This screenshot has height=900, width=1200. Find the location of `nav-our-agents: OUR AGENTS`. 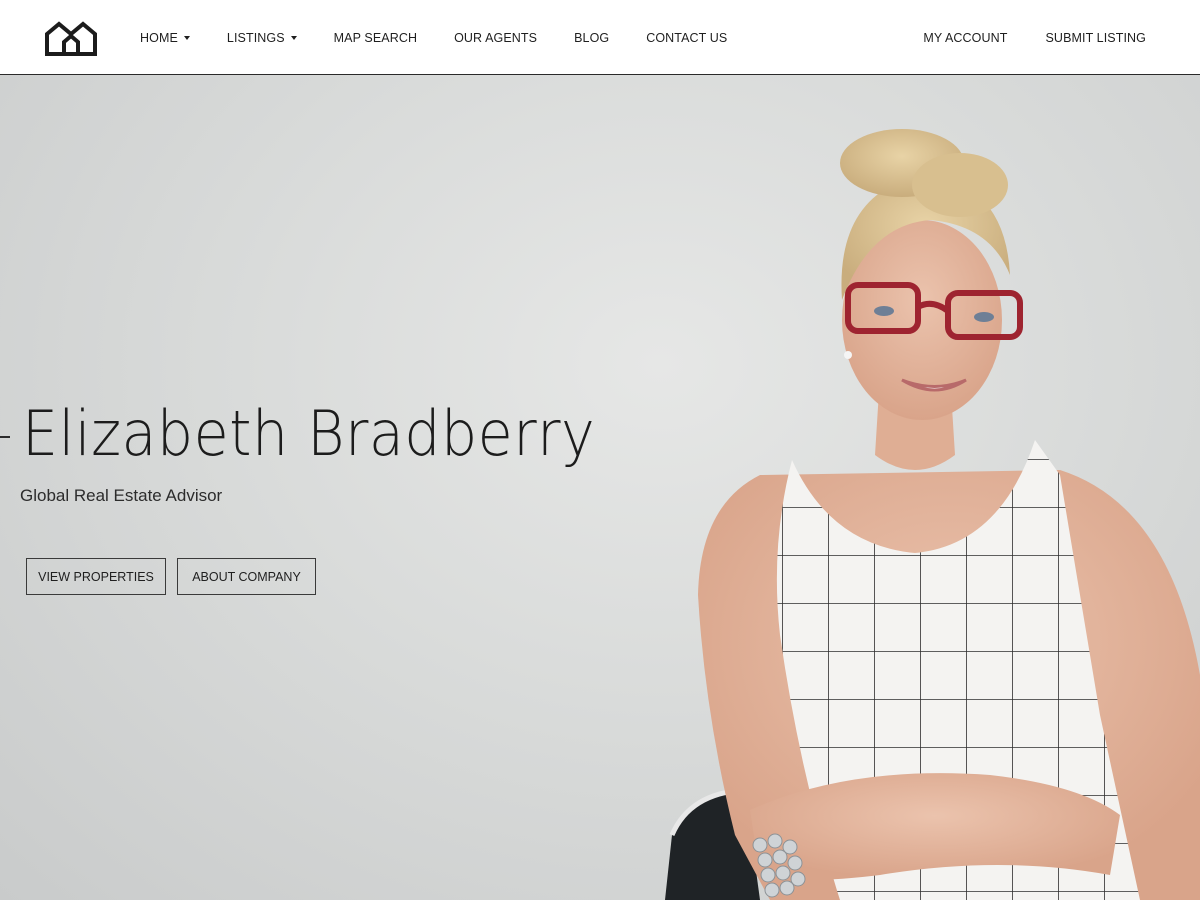

nav-our-agents: OUR AGENTS is located at coordinates (495, 38).